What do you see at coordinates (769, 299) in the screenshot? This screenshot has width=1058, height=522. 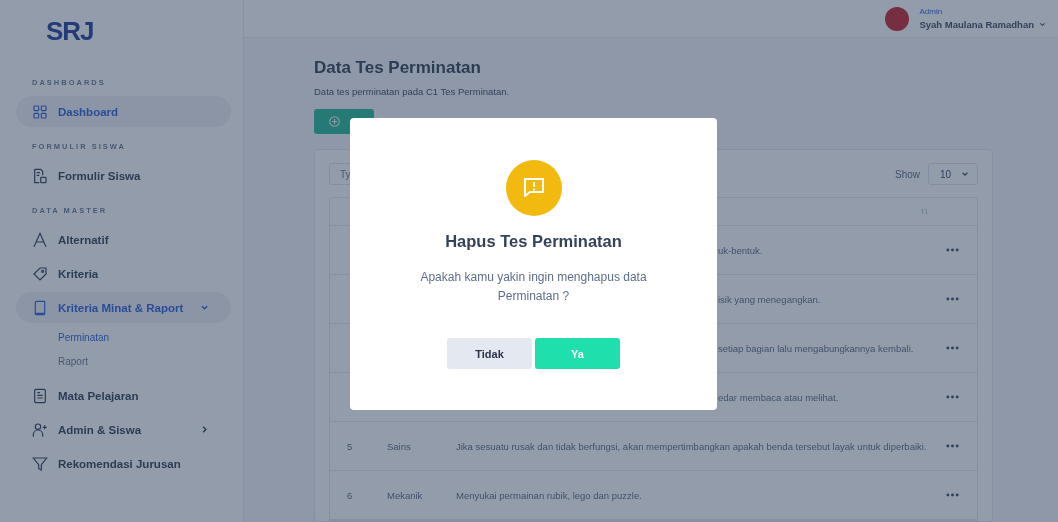 I see `table-cell: isik yang menegangkan.` at bounding box center [769, 299].